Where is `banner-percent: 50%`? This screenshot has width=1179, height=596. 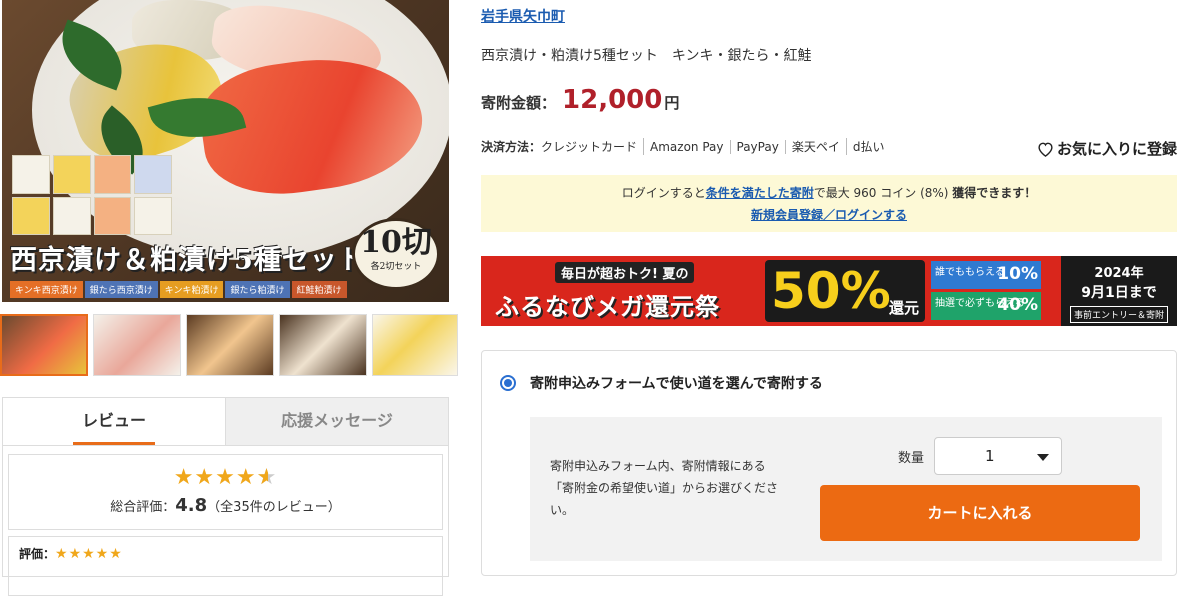 banner-percent: 50% is located at coordinates (831, 291).